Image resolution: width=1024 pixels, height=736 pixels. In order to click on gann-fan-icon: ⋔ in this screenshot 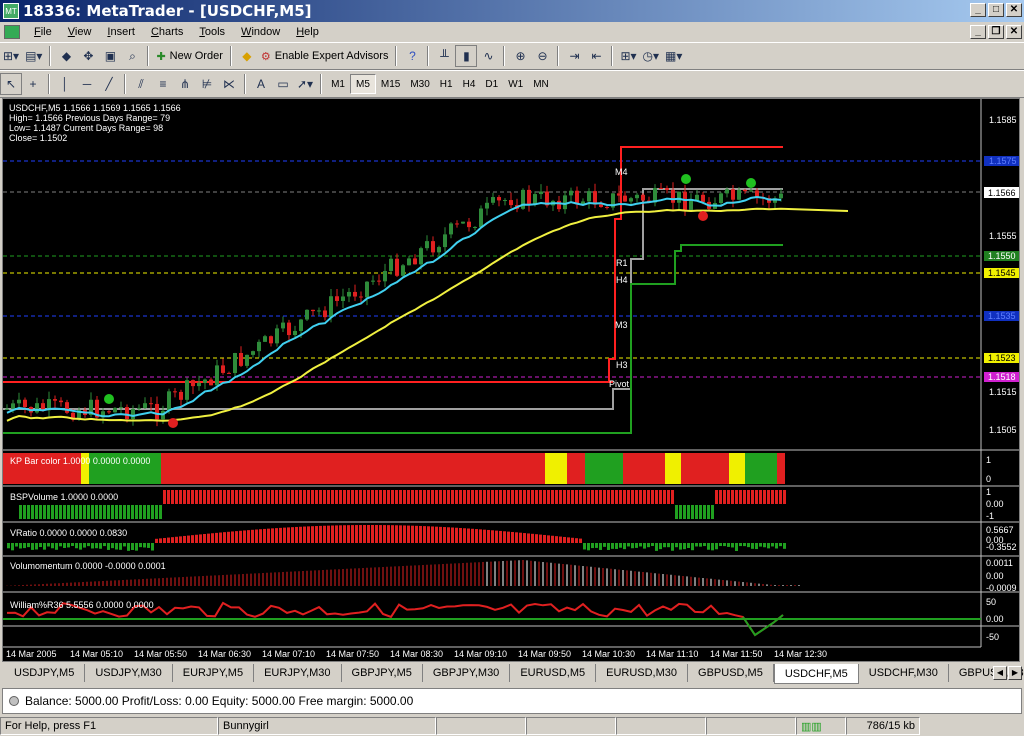, I will do `click(185, 84)`.